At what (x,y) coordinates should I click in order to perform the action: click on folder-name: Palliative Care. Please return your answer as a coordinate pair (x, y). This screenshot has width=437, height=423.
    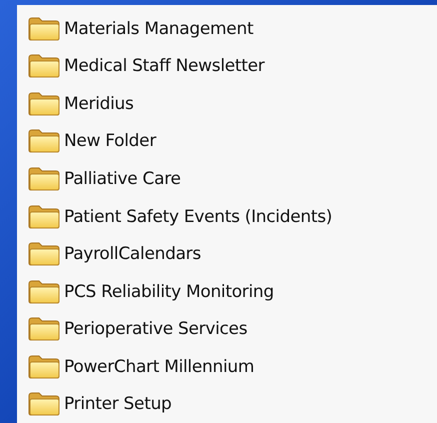
    Looking at the image, I should click on (122, 178).